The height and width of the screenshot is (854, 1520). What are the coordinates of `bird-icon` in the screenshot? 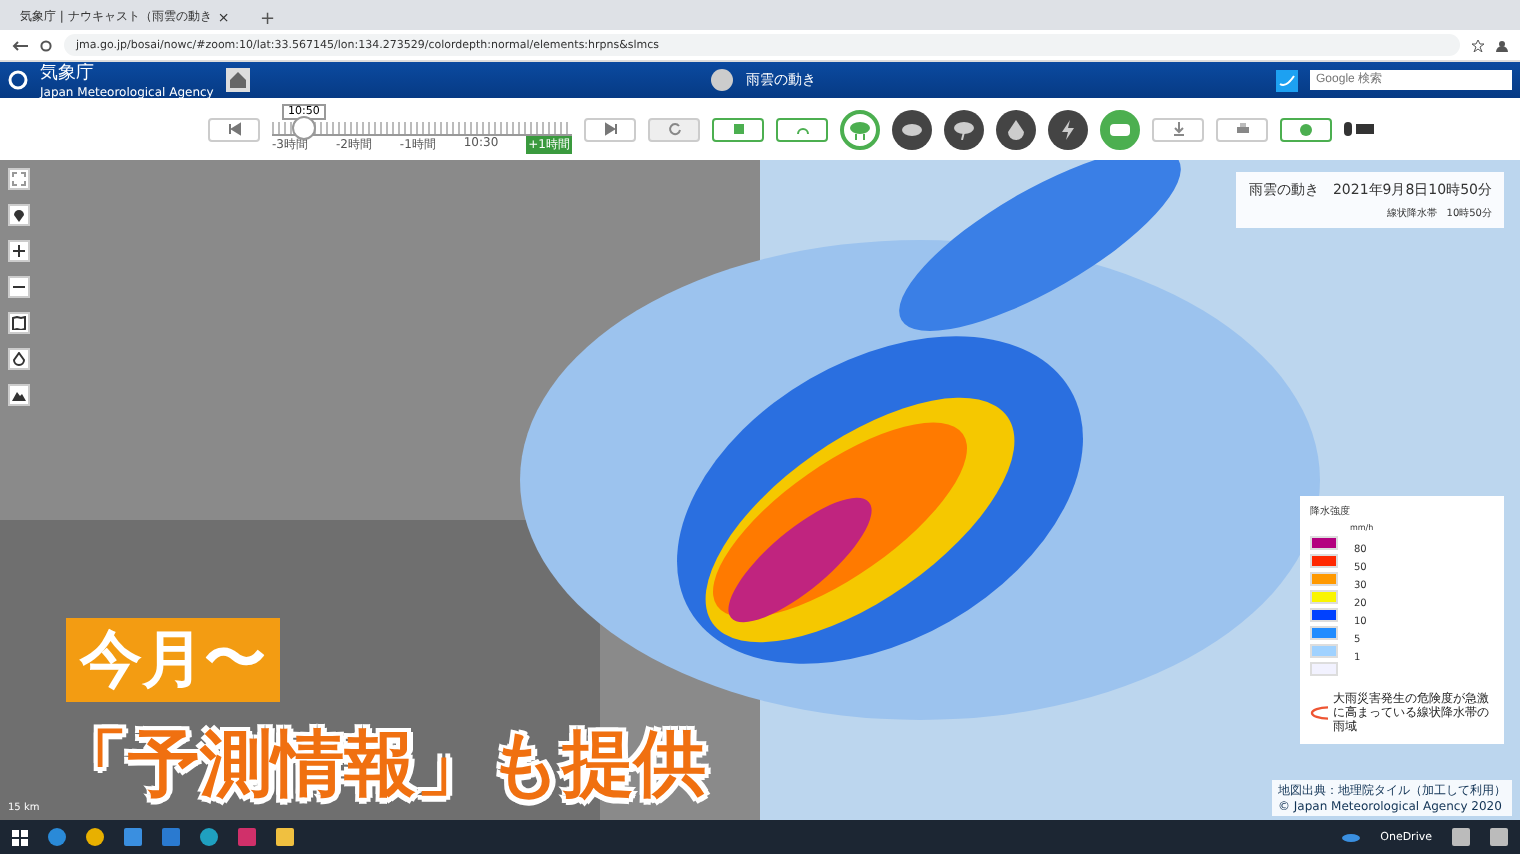 It's located at (1287, 80).